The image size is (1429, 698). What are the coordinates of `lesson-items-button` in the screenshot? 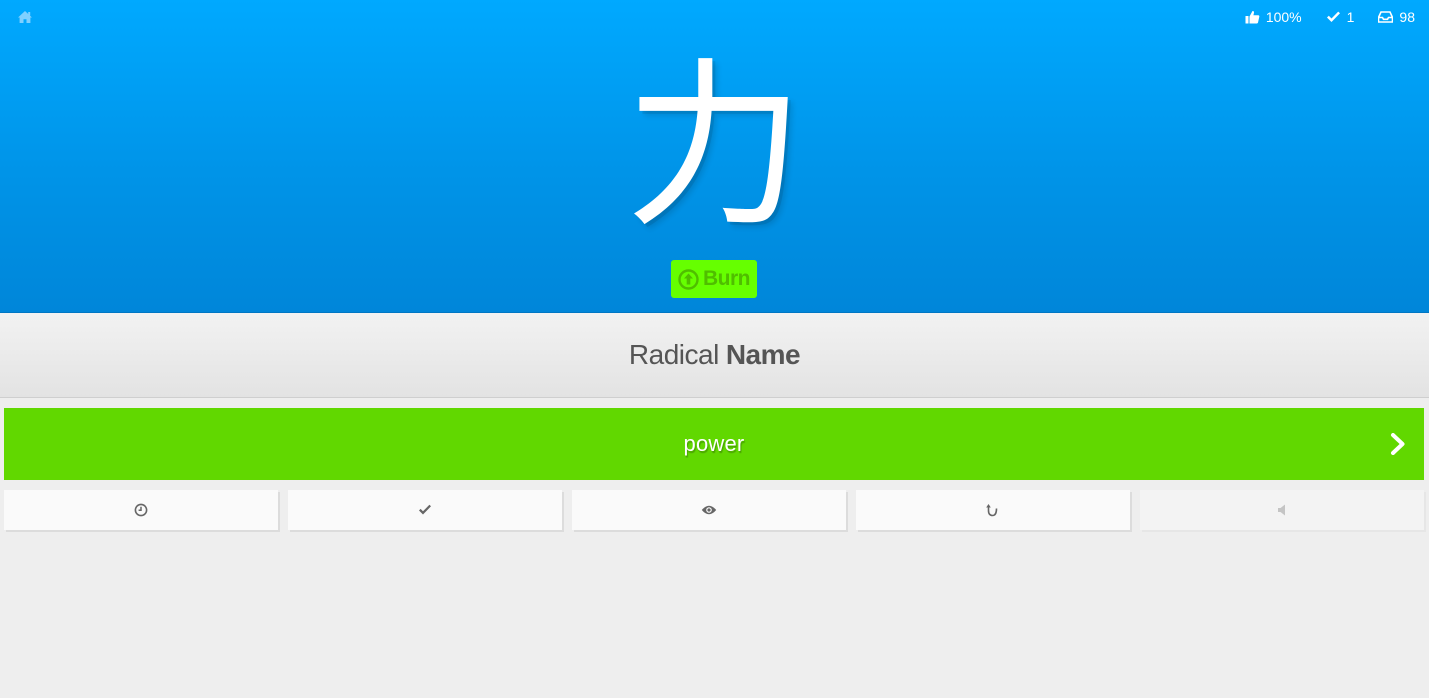 It's located at (425, 510).